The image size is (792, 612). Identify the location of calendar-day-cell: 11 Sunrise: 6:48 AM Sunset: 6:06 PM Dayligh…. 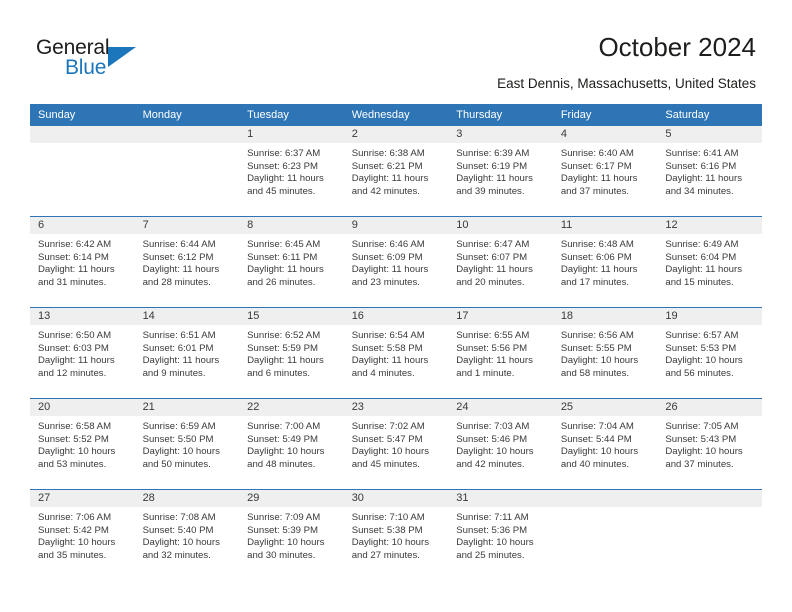
(605, 262).